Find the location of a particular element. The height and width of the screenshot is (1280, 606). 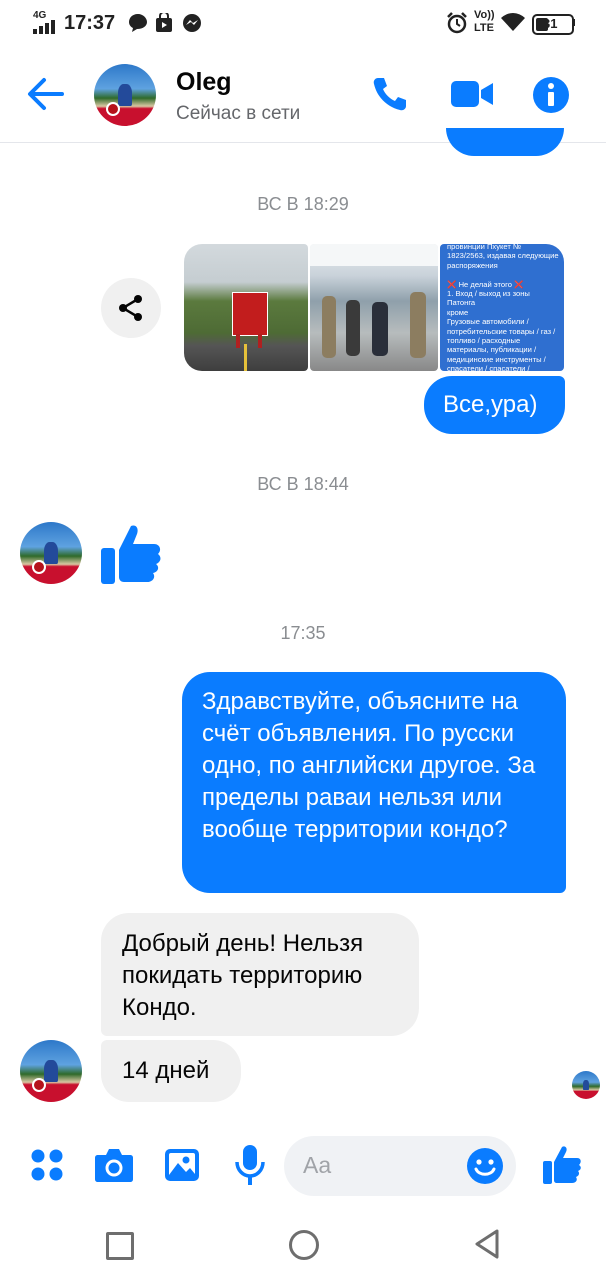

more-actions-icon is located at coordinates (47, 1165).